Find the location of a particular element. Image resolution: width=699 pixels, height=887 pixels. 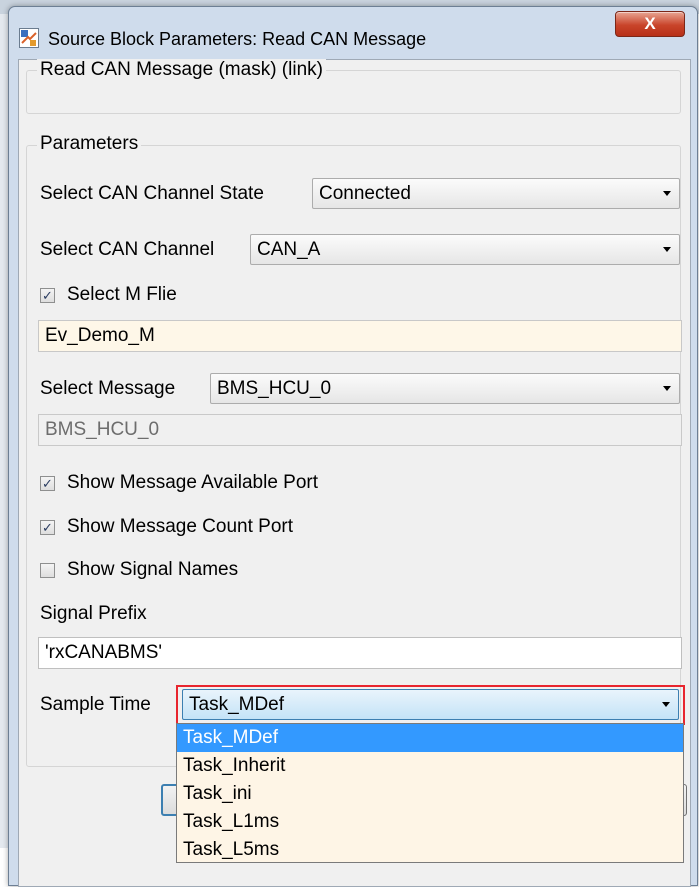

channel-state-dropdown: Connected is located at coordinates (496, 193).